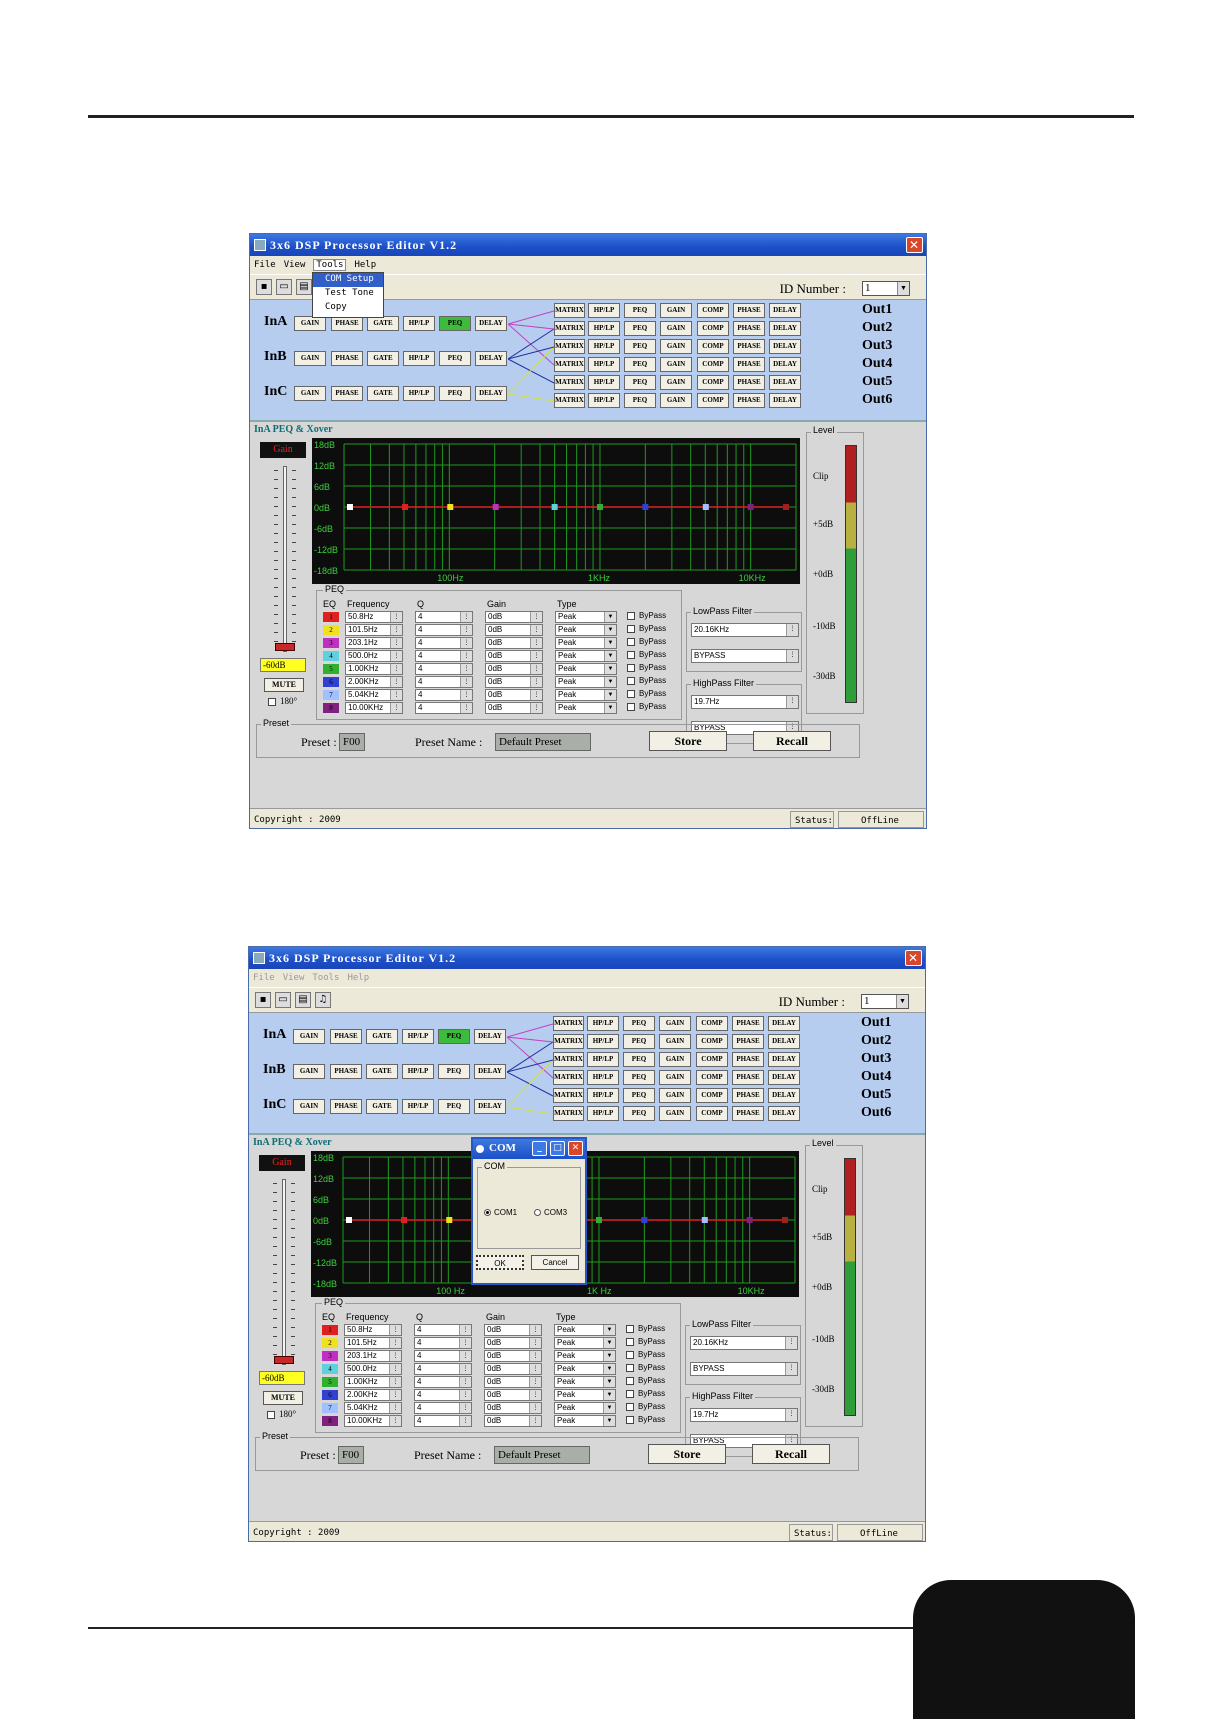 The width and height of the screenshot is (1226, 1719). Describe the element at coordinates (569, 310) in the screenshot. I see `output-1-matrix-button: MATRIX` at that location.